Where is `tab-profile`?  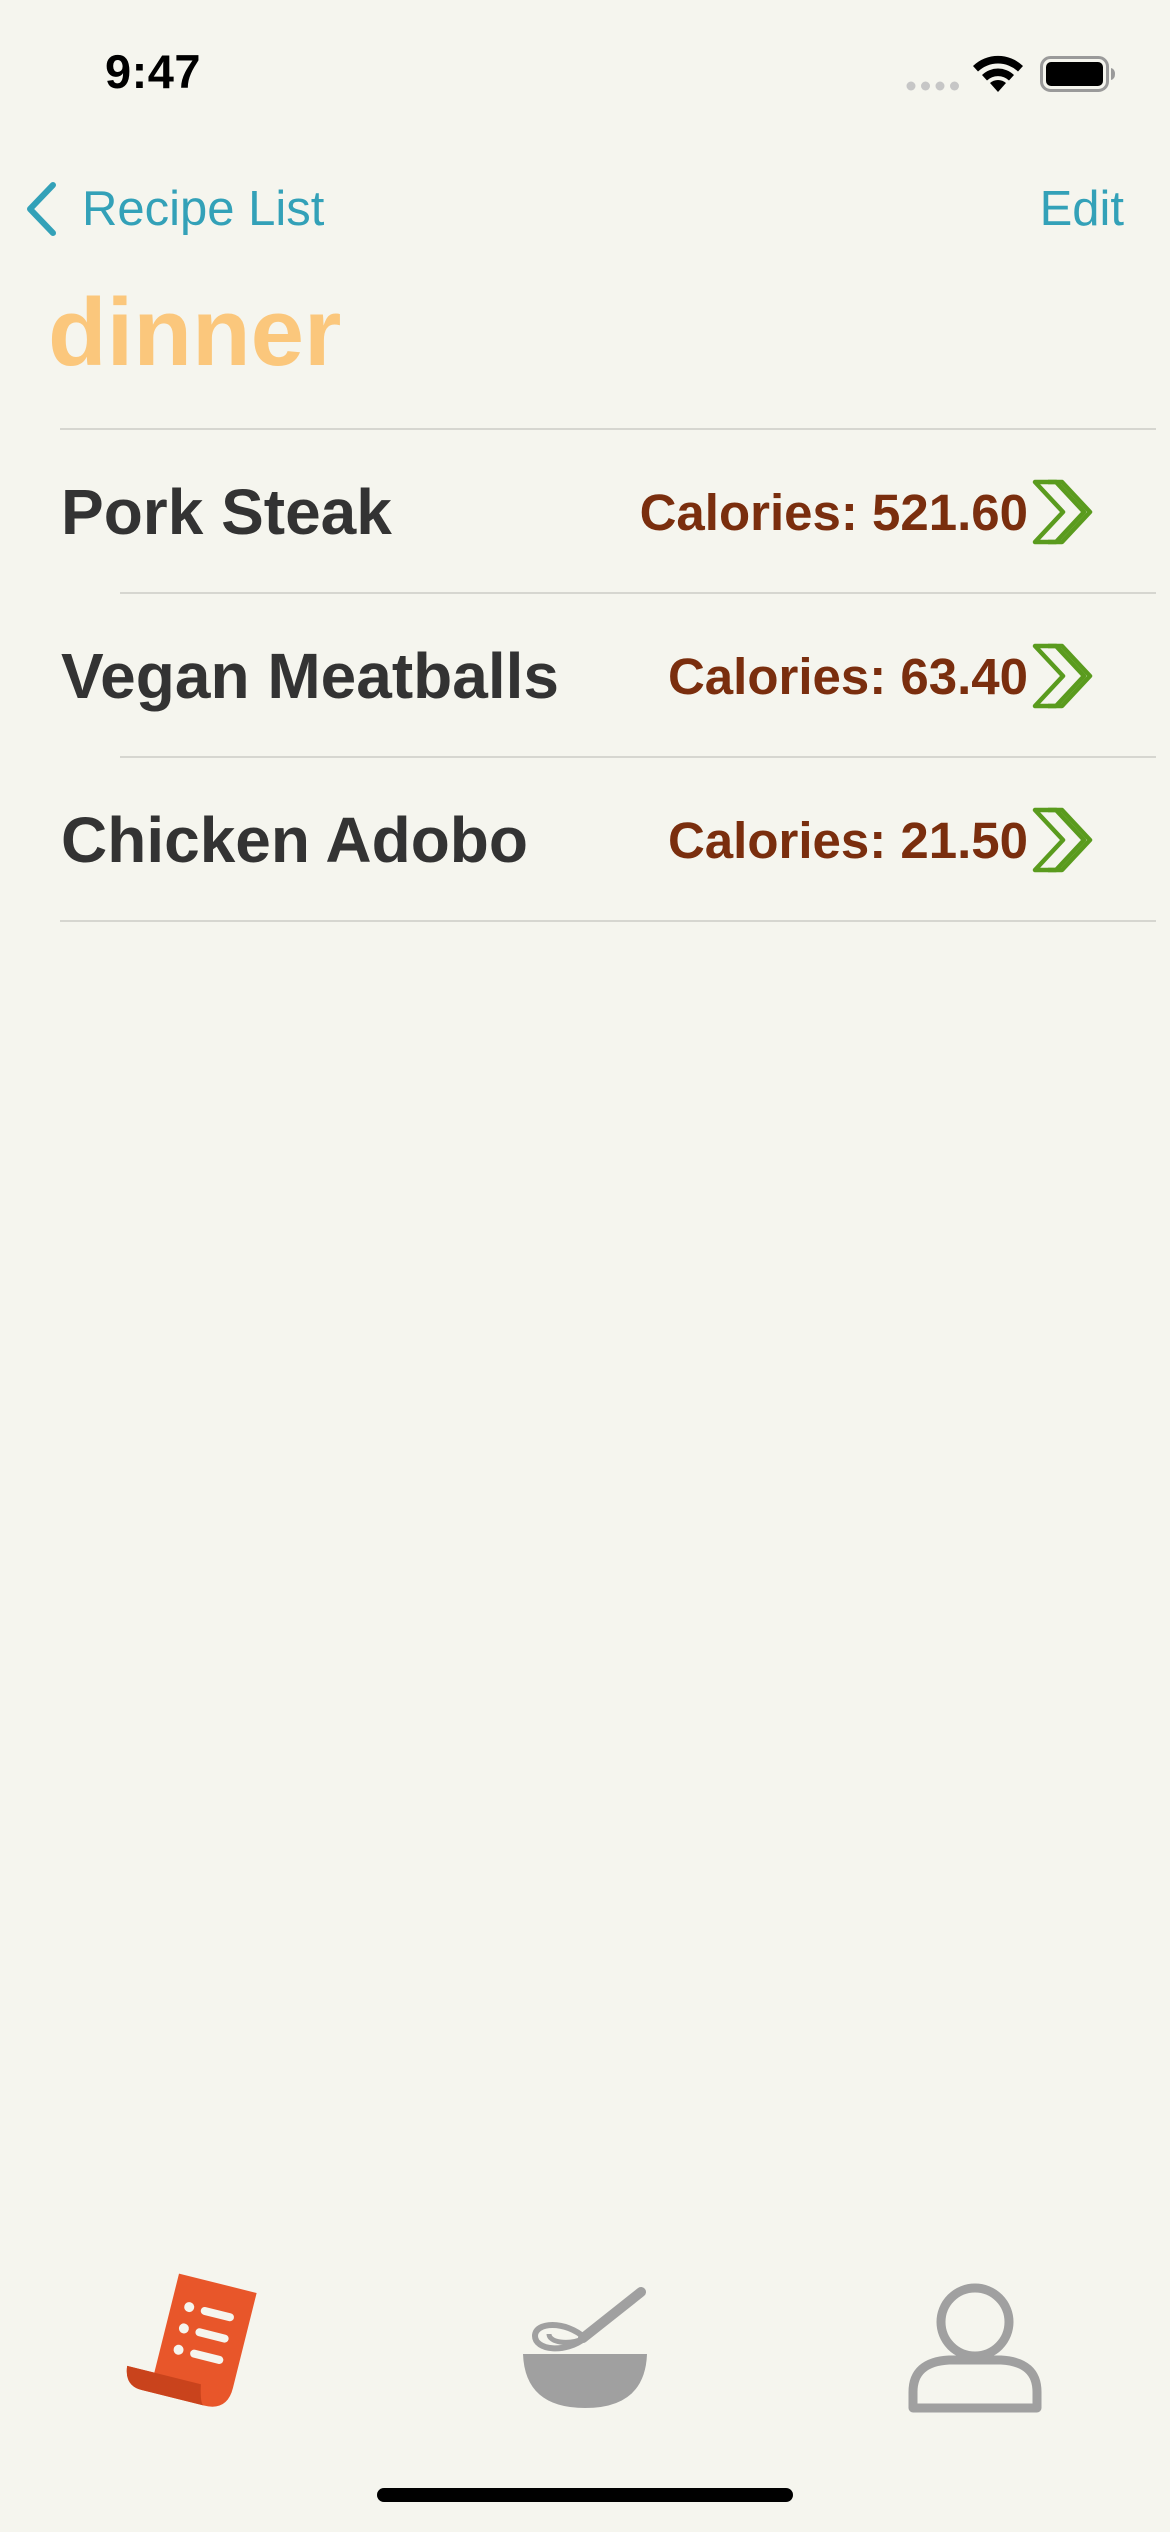 tab-profile is located at coordinates (975, 2345).